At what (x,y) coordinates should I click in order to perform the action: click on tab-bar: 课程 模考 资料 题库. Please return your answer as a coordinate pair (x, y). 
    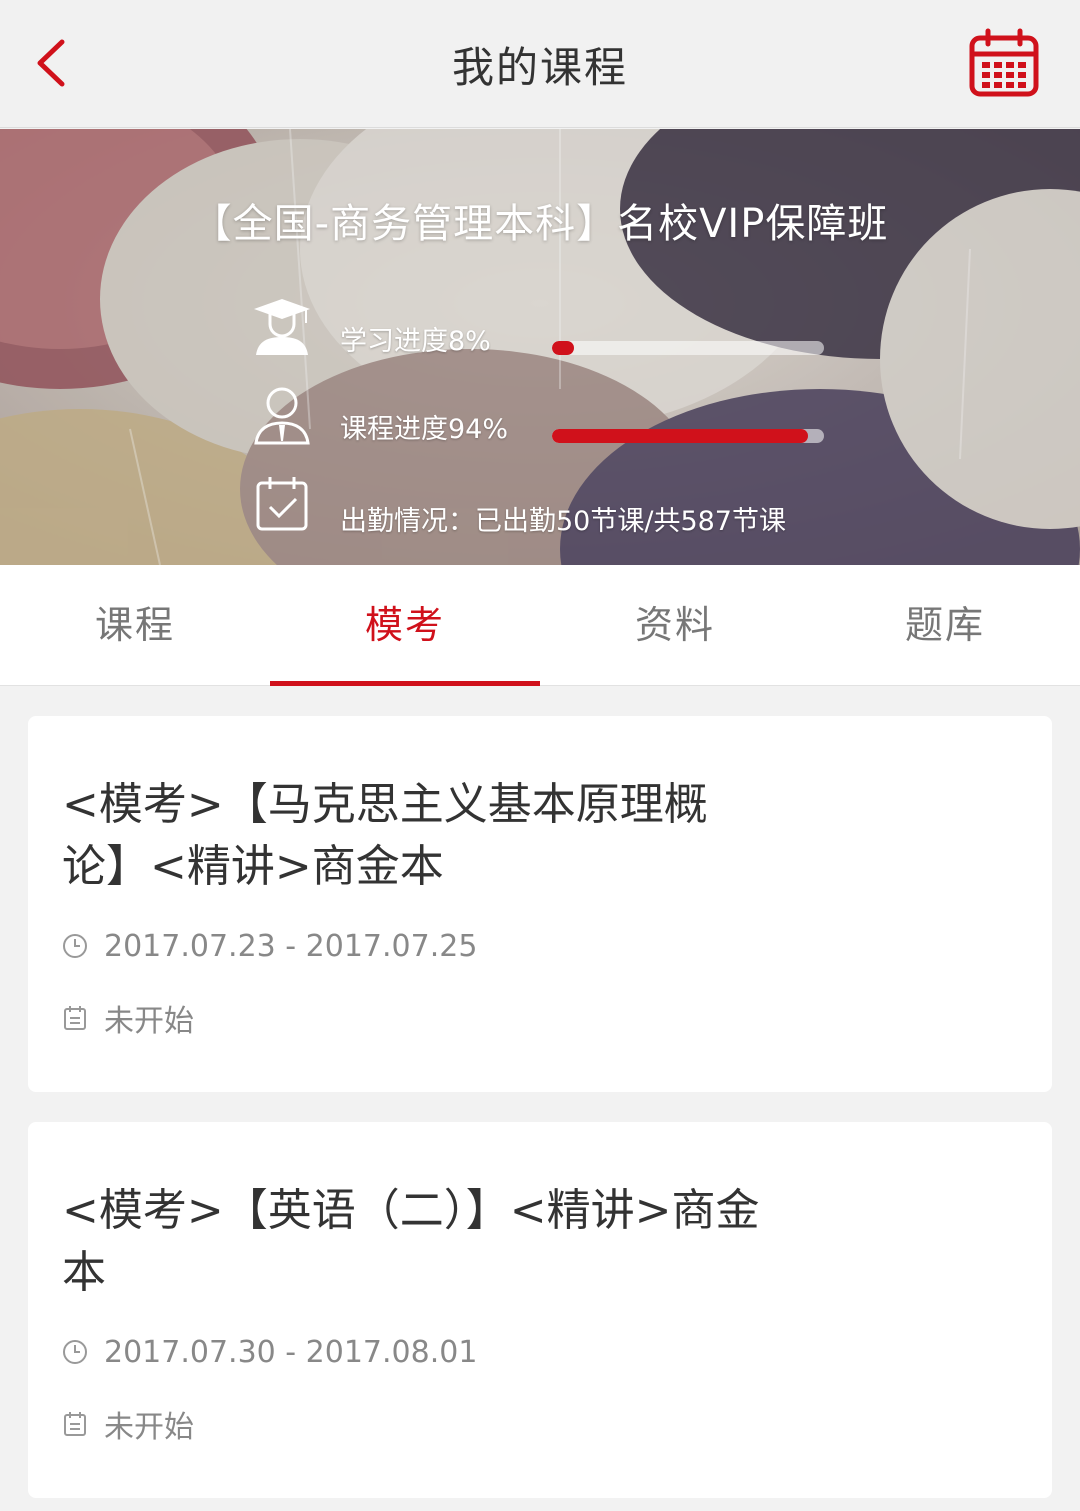
    Looking at the image, I should click on (540, 625).